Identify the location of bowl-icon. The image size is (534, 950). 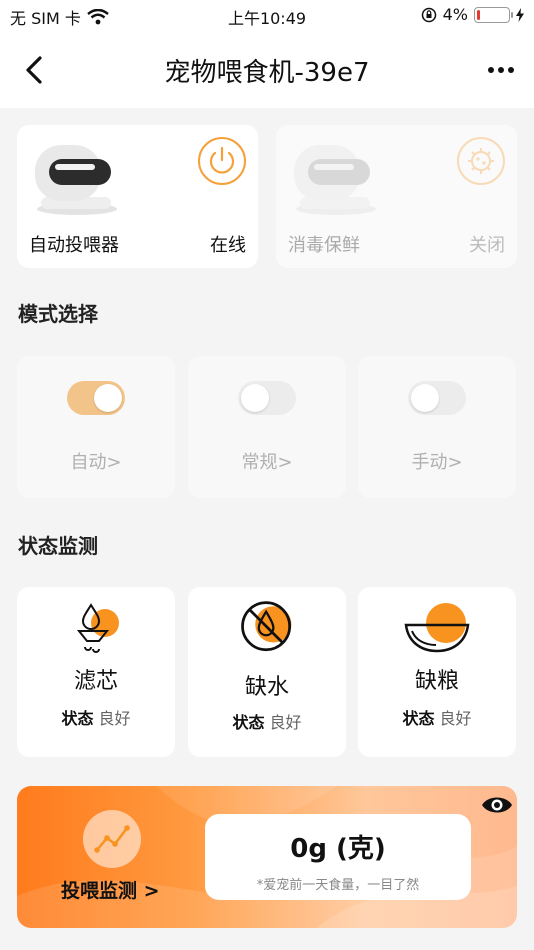
(437, 628).